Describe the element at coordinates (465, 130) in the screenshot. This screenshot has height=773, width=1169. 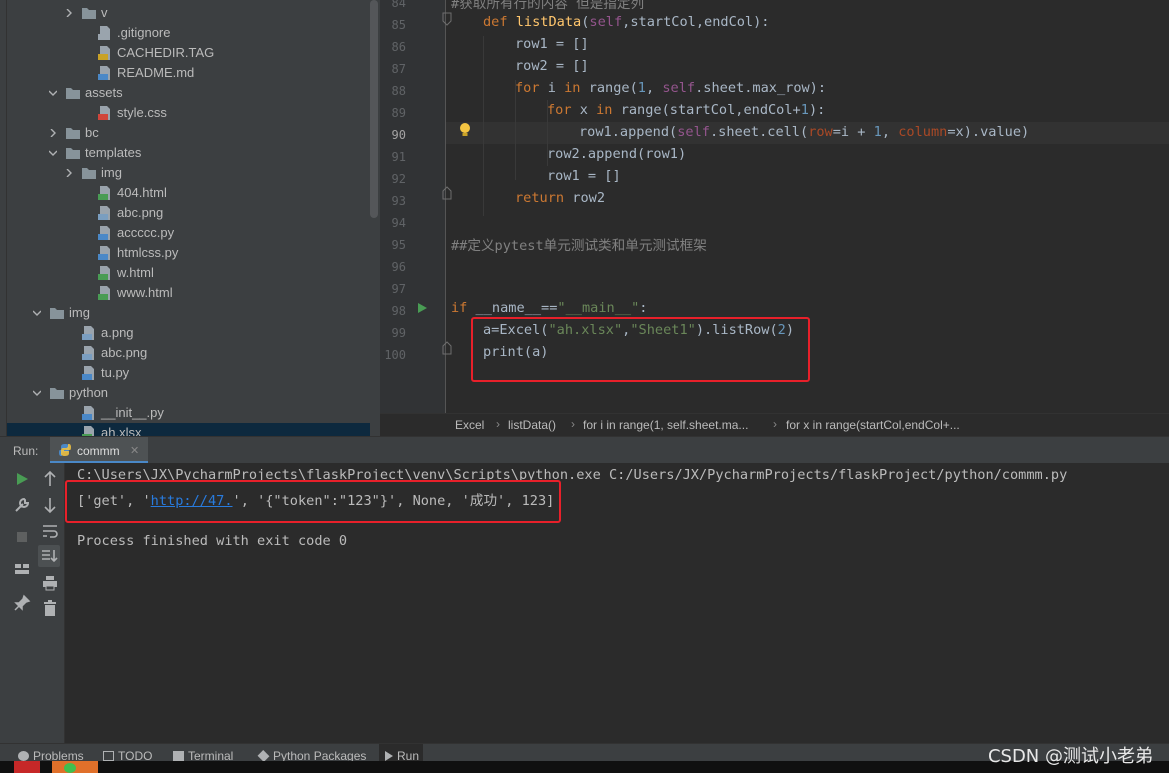
I see `lightbulb-icon` at that location.